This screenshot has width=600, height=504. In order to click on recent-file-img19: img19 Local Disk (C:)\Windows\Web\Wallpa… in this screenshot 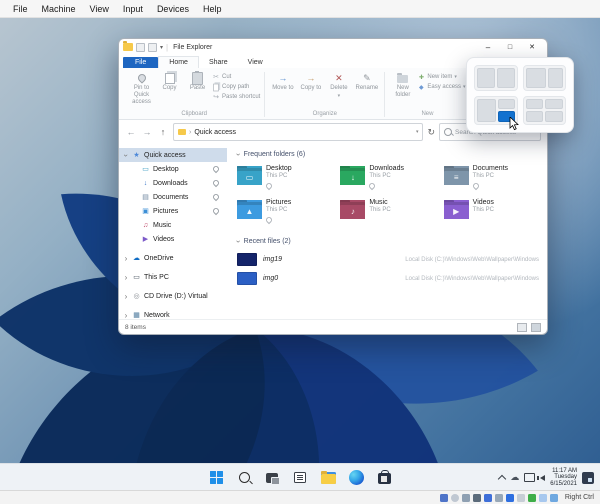, I will do `click(390, 259)`.